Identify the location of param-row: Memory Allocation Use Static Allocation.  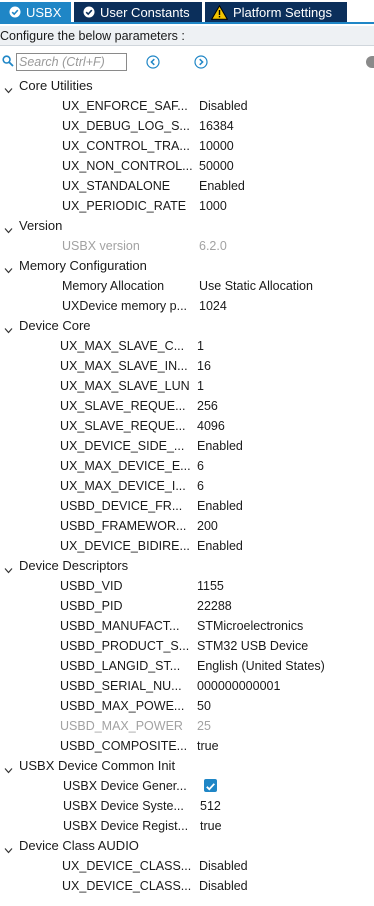
(187, 286).